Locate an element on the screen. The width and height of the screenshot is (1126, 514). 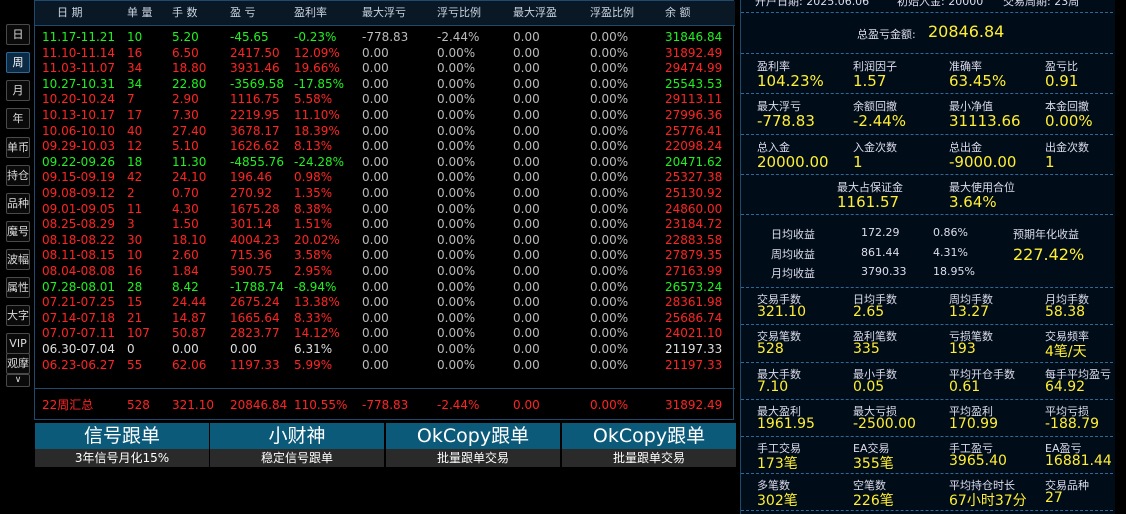
summary-pl: 20846.84 is located at coordinates (259, 405).